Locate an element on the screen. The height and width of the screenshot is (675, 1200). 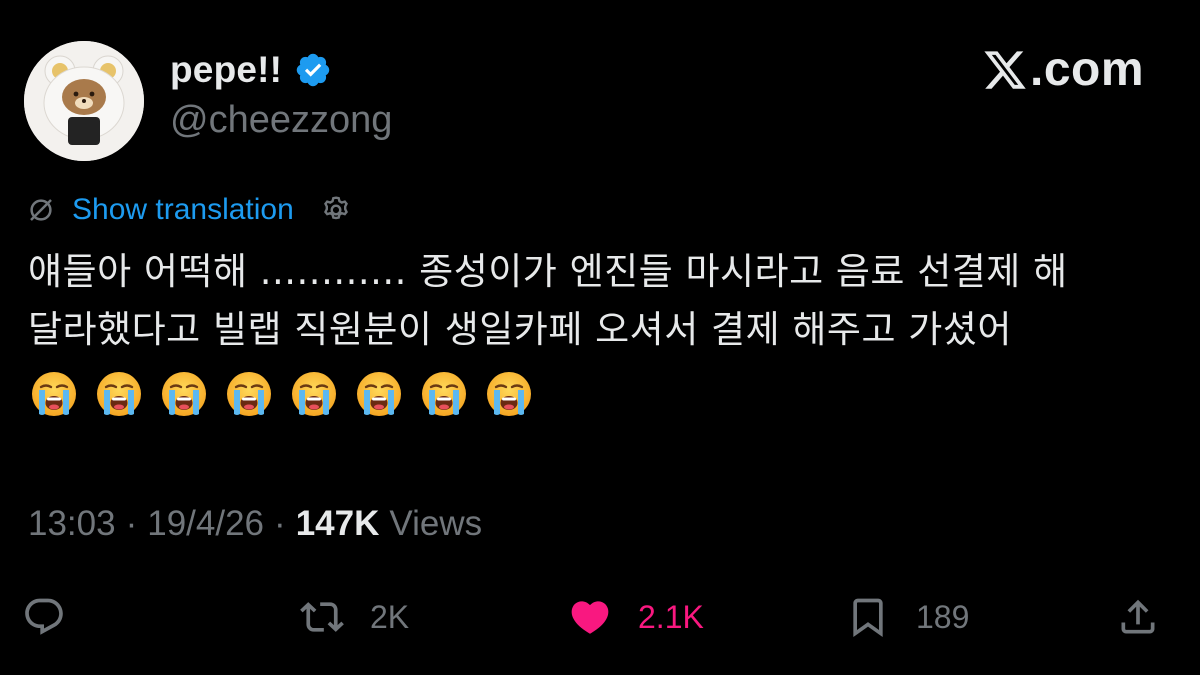
like-button: 2.1K is located at coordinates (636, 617).